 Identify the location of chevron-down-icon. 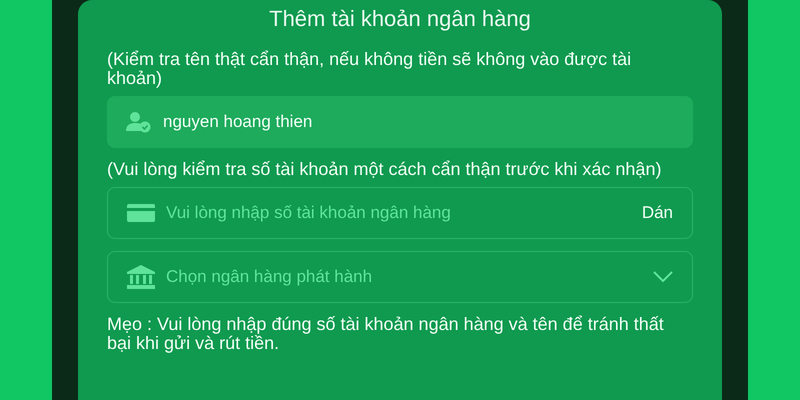
(663, 277).